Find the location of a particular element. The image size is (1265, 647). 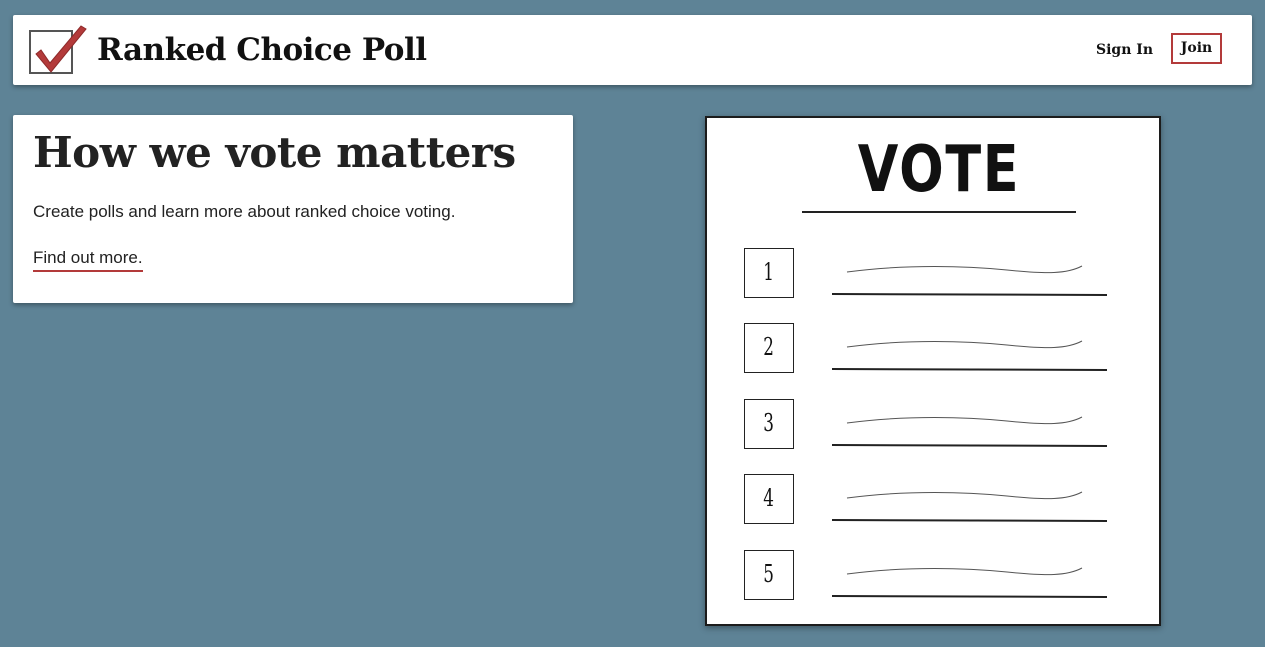

rank-box-3: 3 is located at coordinates (769, 424).